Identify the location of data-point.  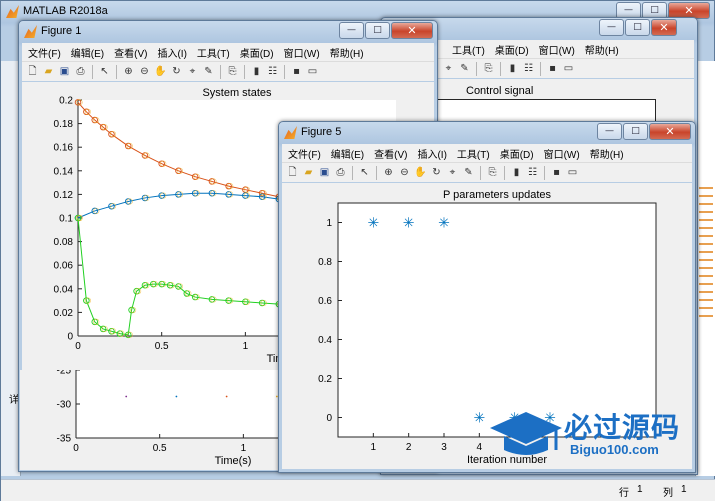
(176, 396).